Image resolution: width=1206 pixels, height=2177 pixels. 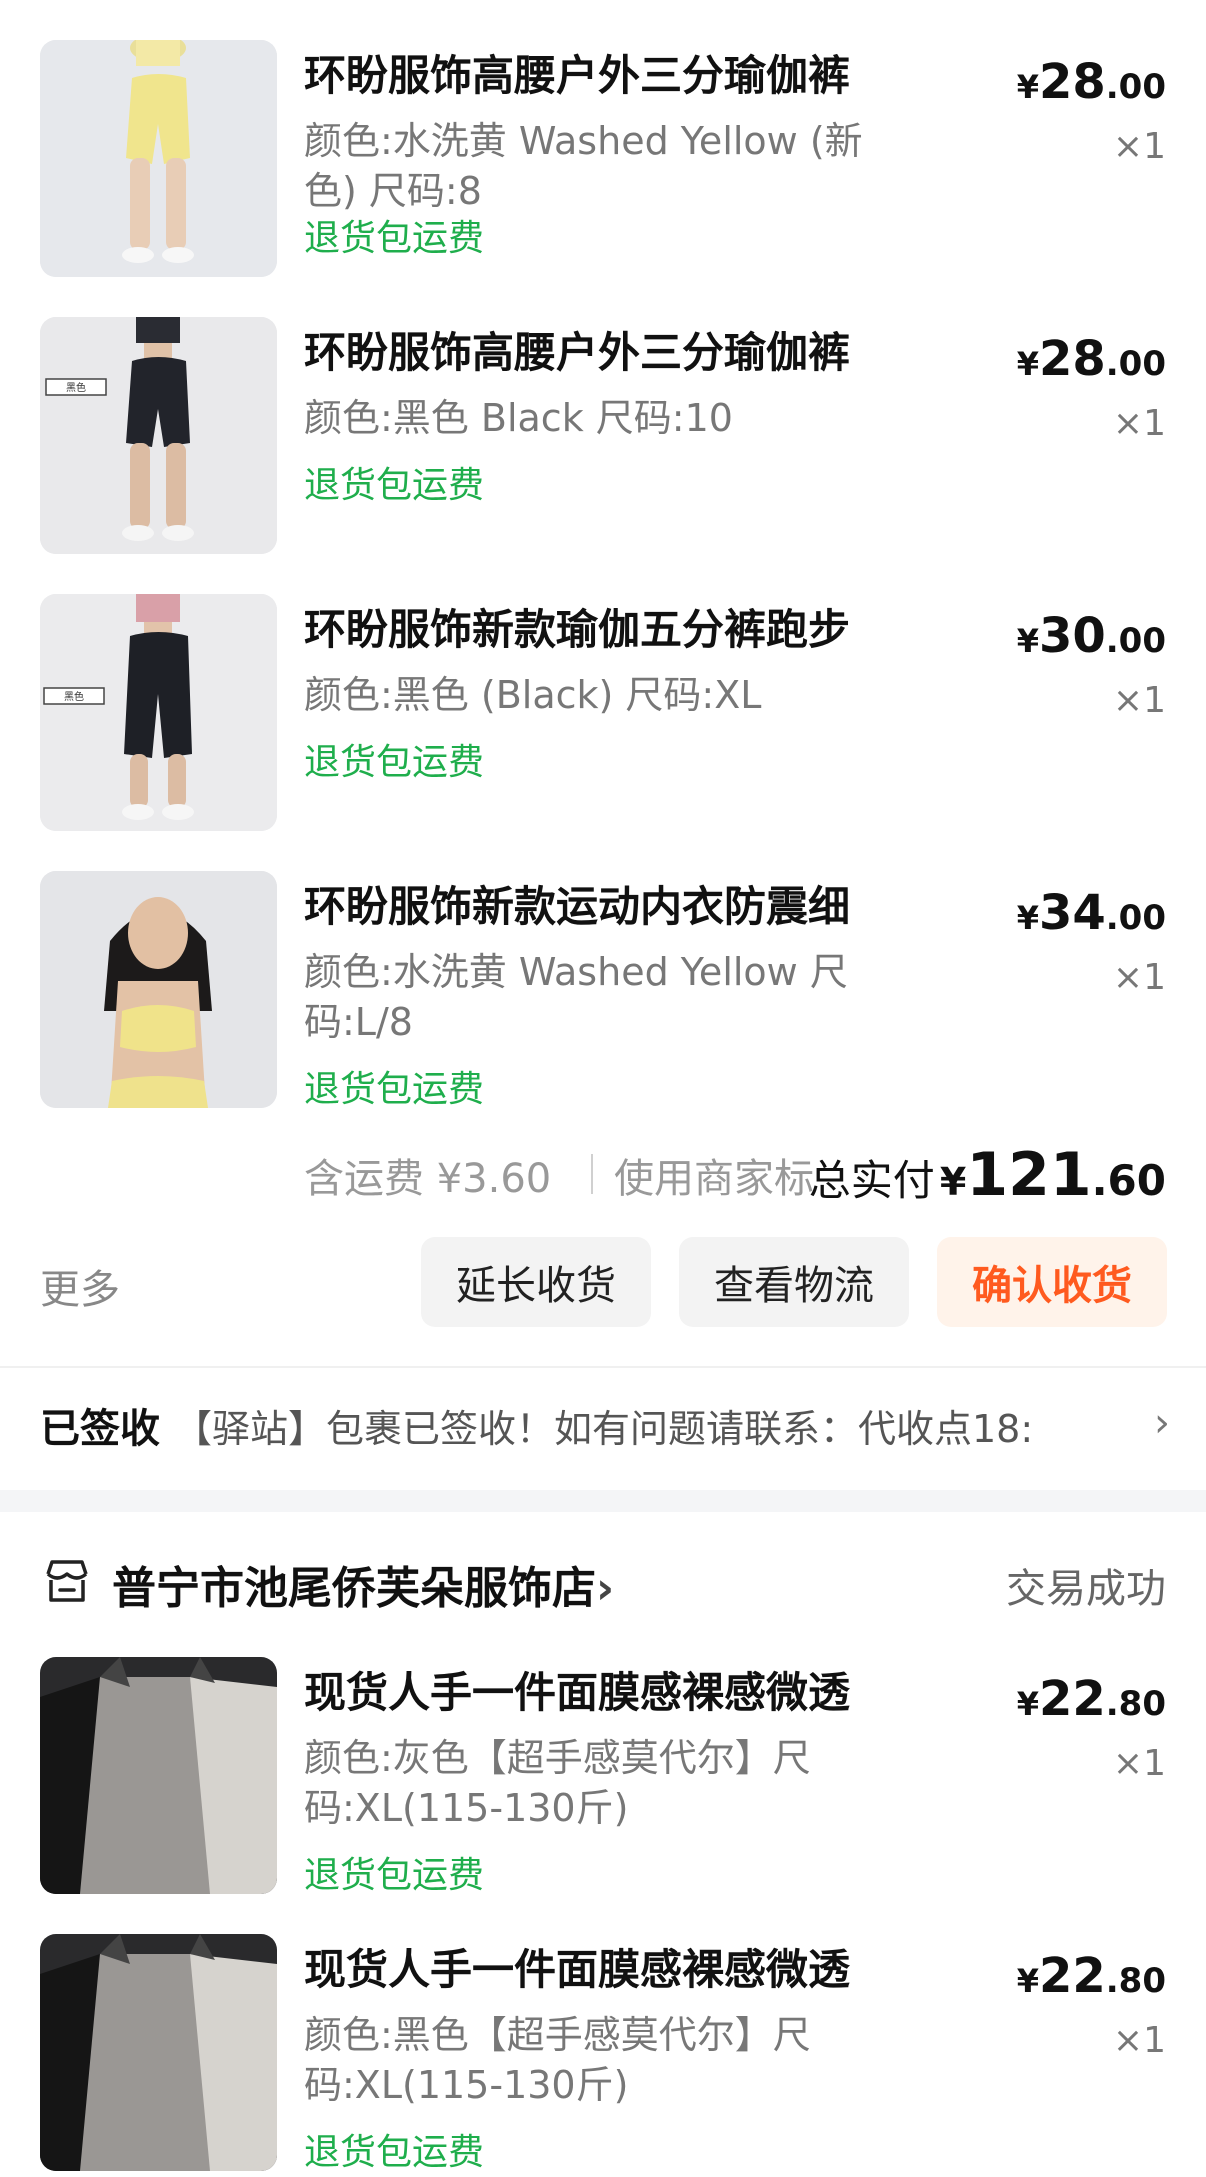 I want to click on product-spec: 颜色:灰色【超手感莫代尔】尺码:XL(115-130斤), so click(x=557, y=1783).